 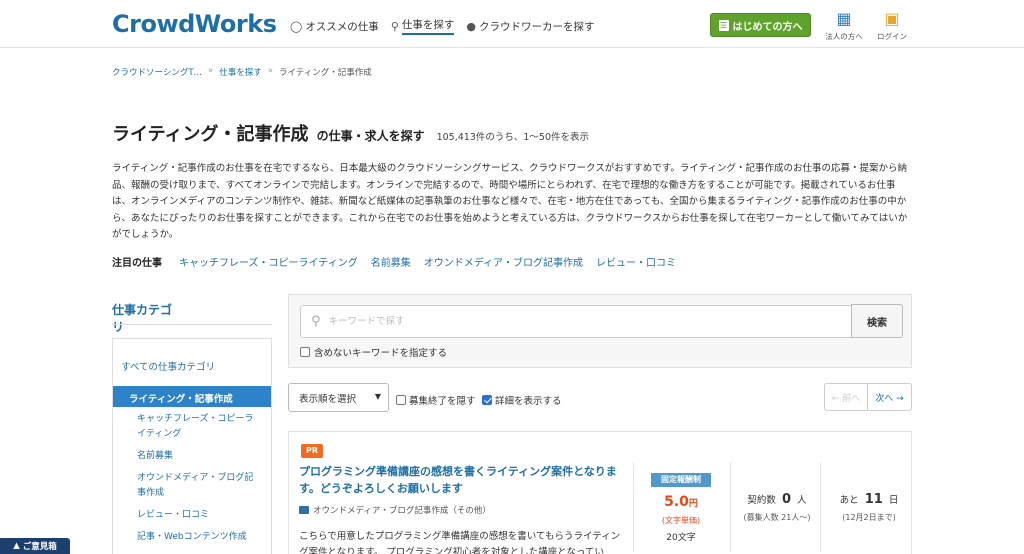 What do you see at coordinates (786, 499) in the screenshot?
I see `contracts-value: 0` at bounding box center [786, 499].